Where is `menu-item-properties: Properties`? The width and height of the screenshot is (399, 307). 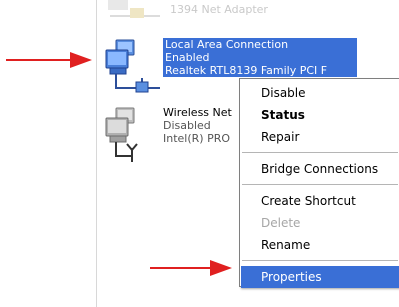 menu-item-properties: Properties is located at coordinates (320, 277).